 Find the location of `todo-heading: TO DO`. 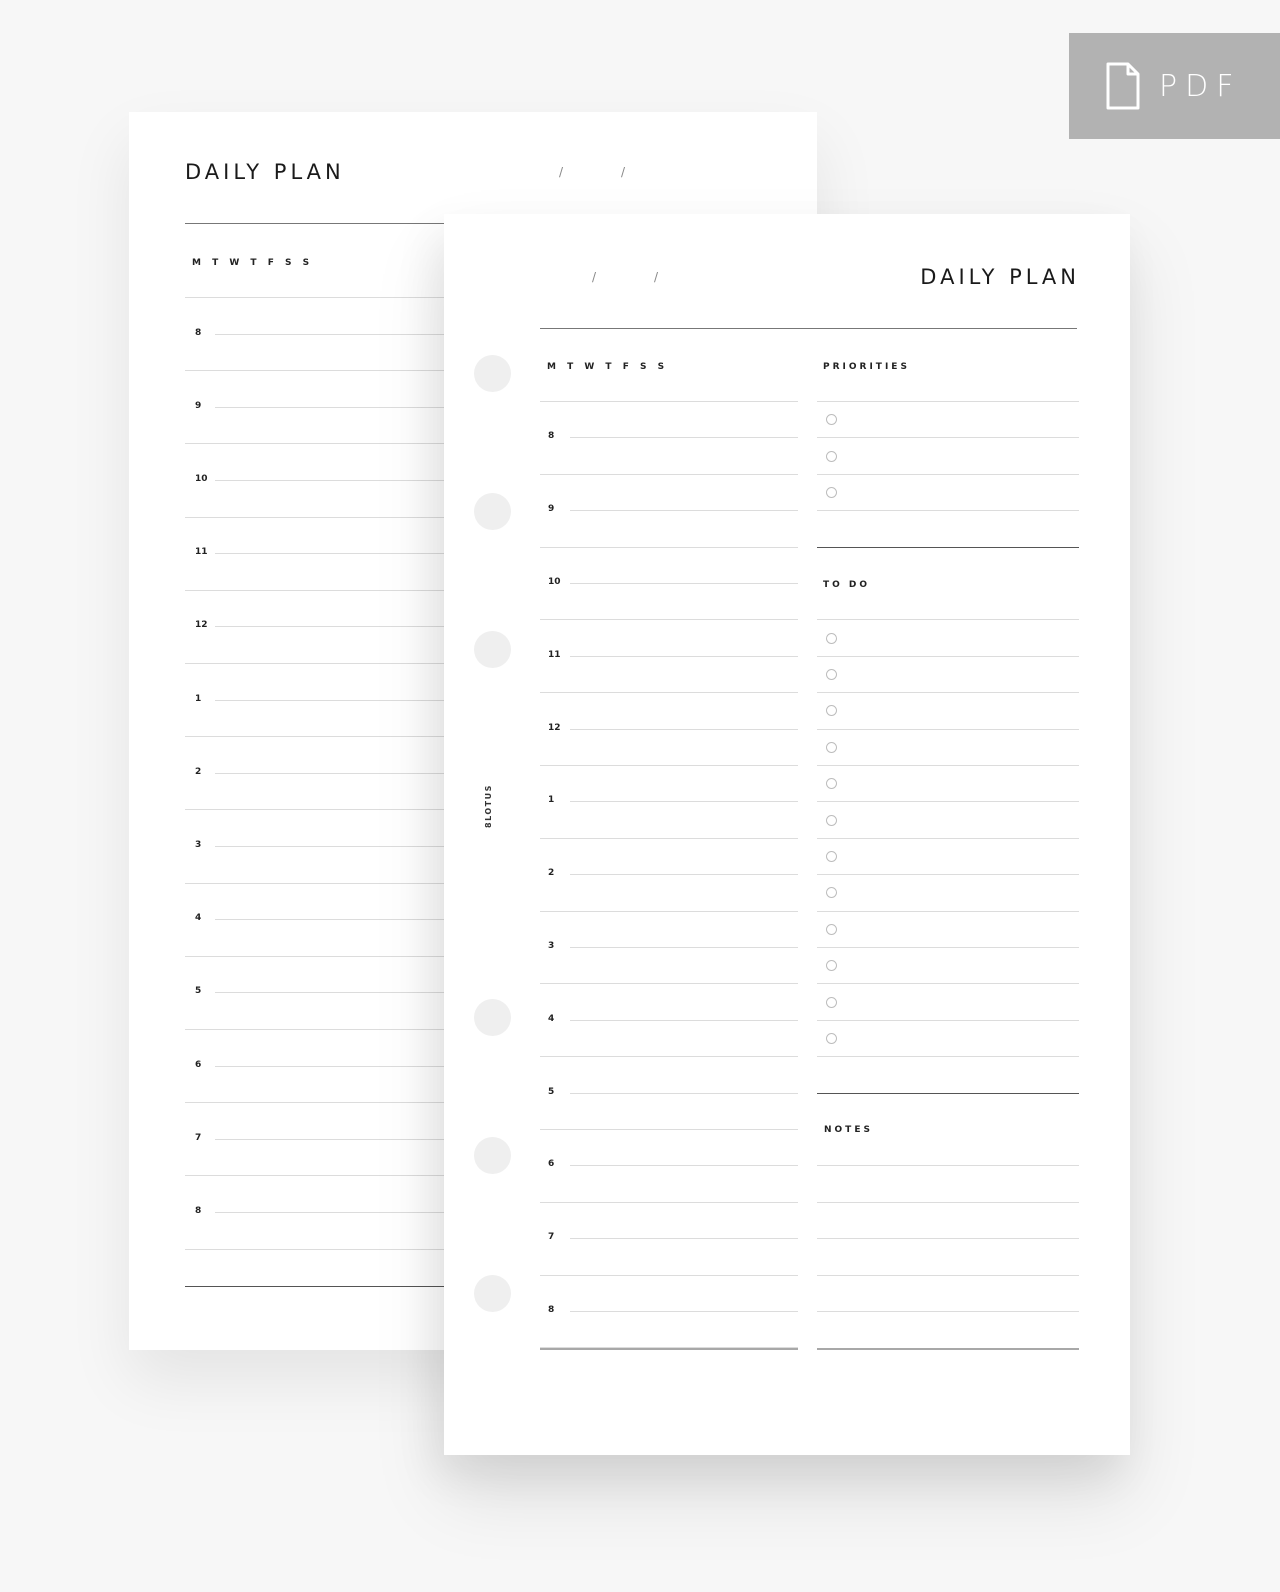

todo-heading: TO DO is located at coordinates (847, 585).